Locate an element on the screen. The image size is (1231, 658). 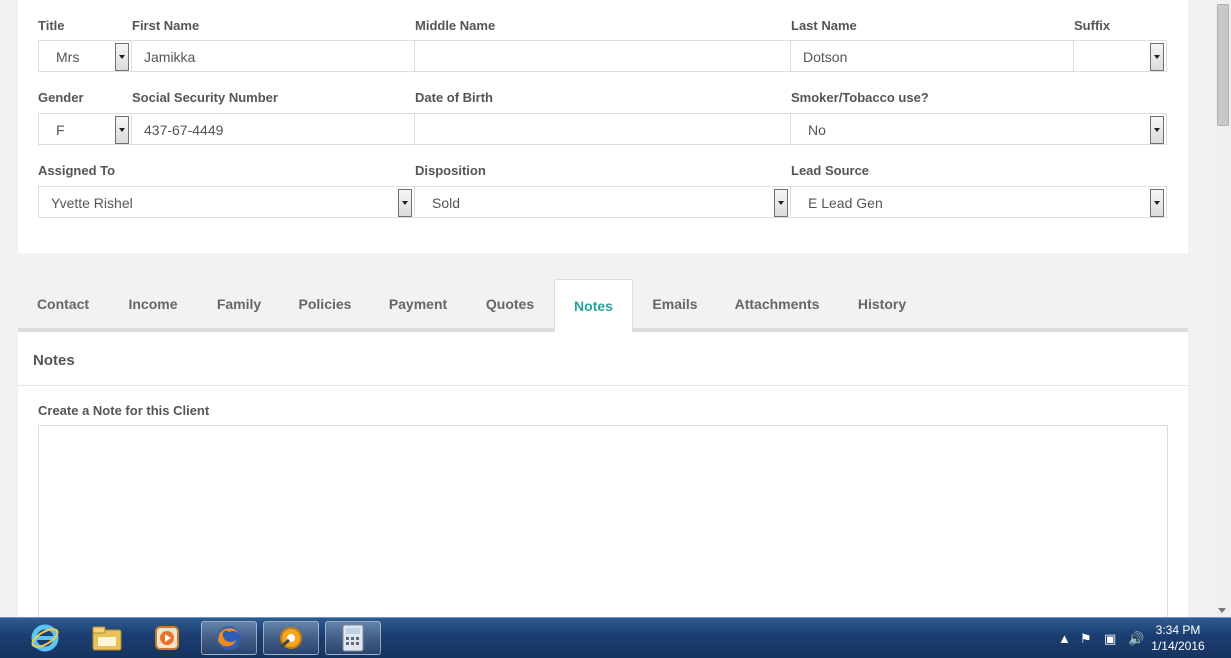
tab-income: Income is located at coordinates (153, 304).